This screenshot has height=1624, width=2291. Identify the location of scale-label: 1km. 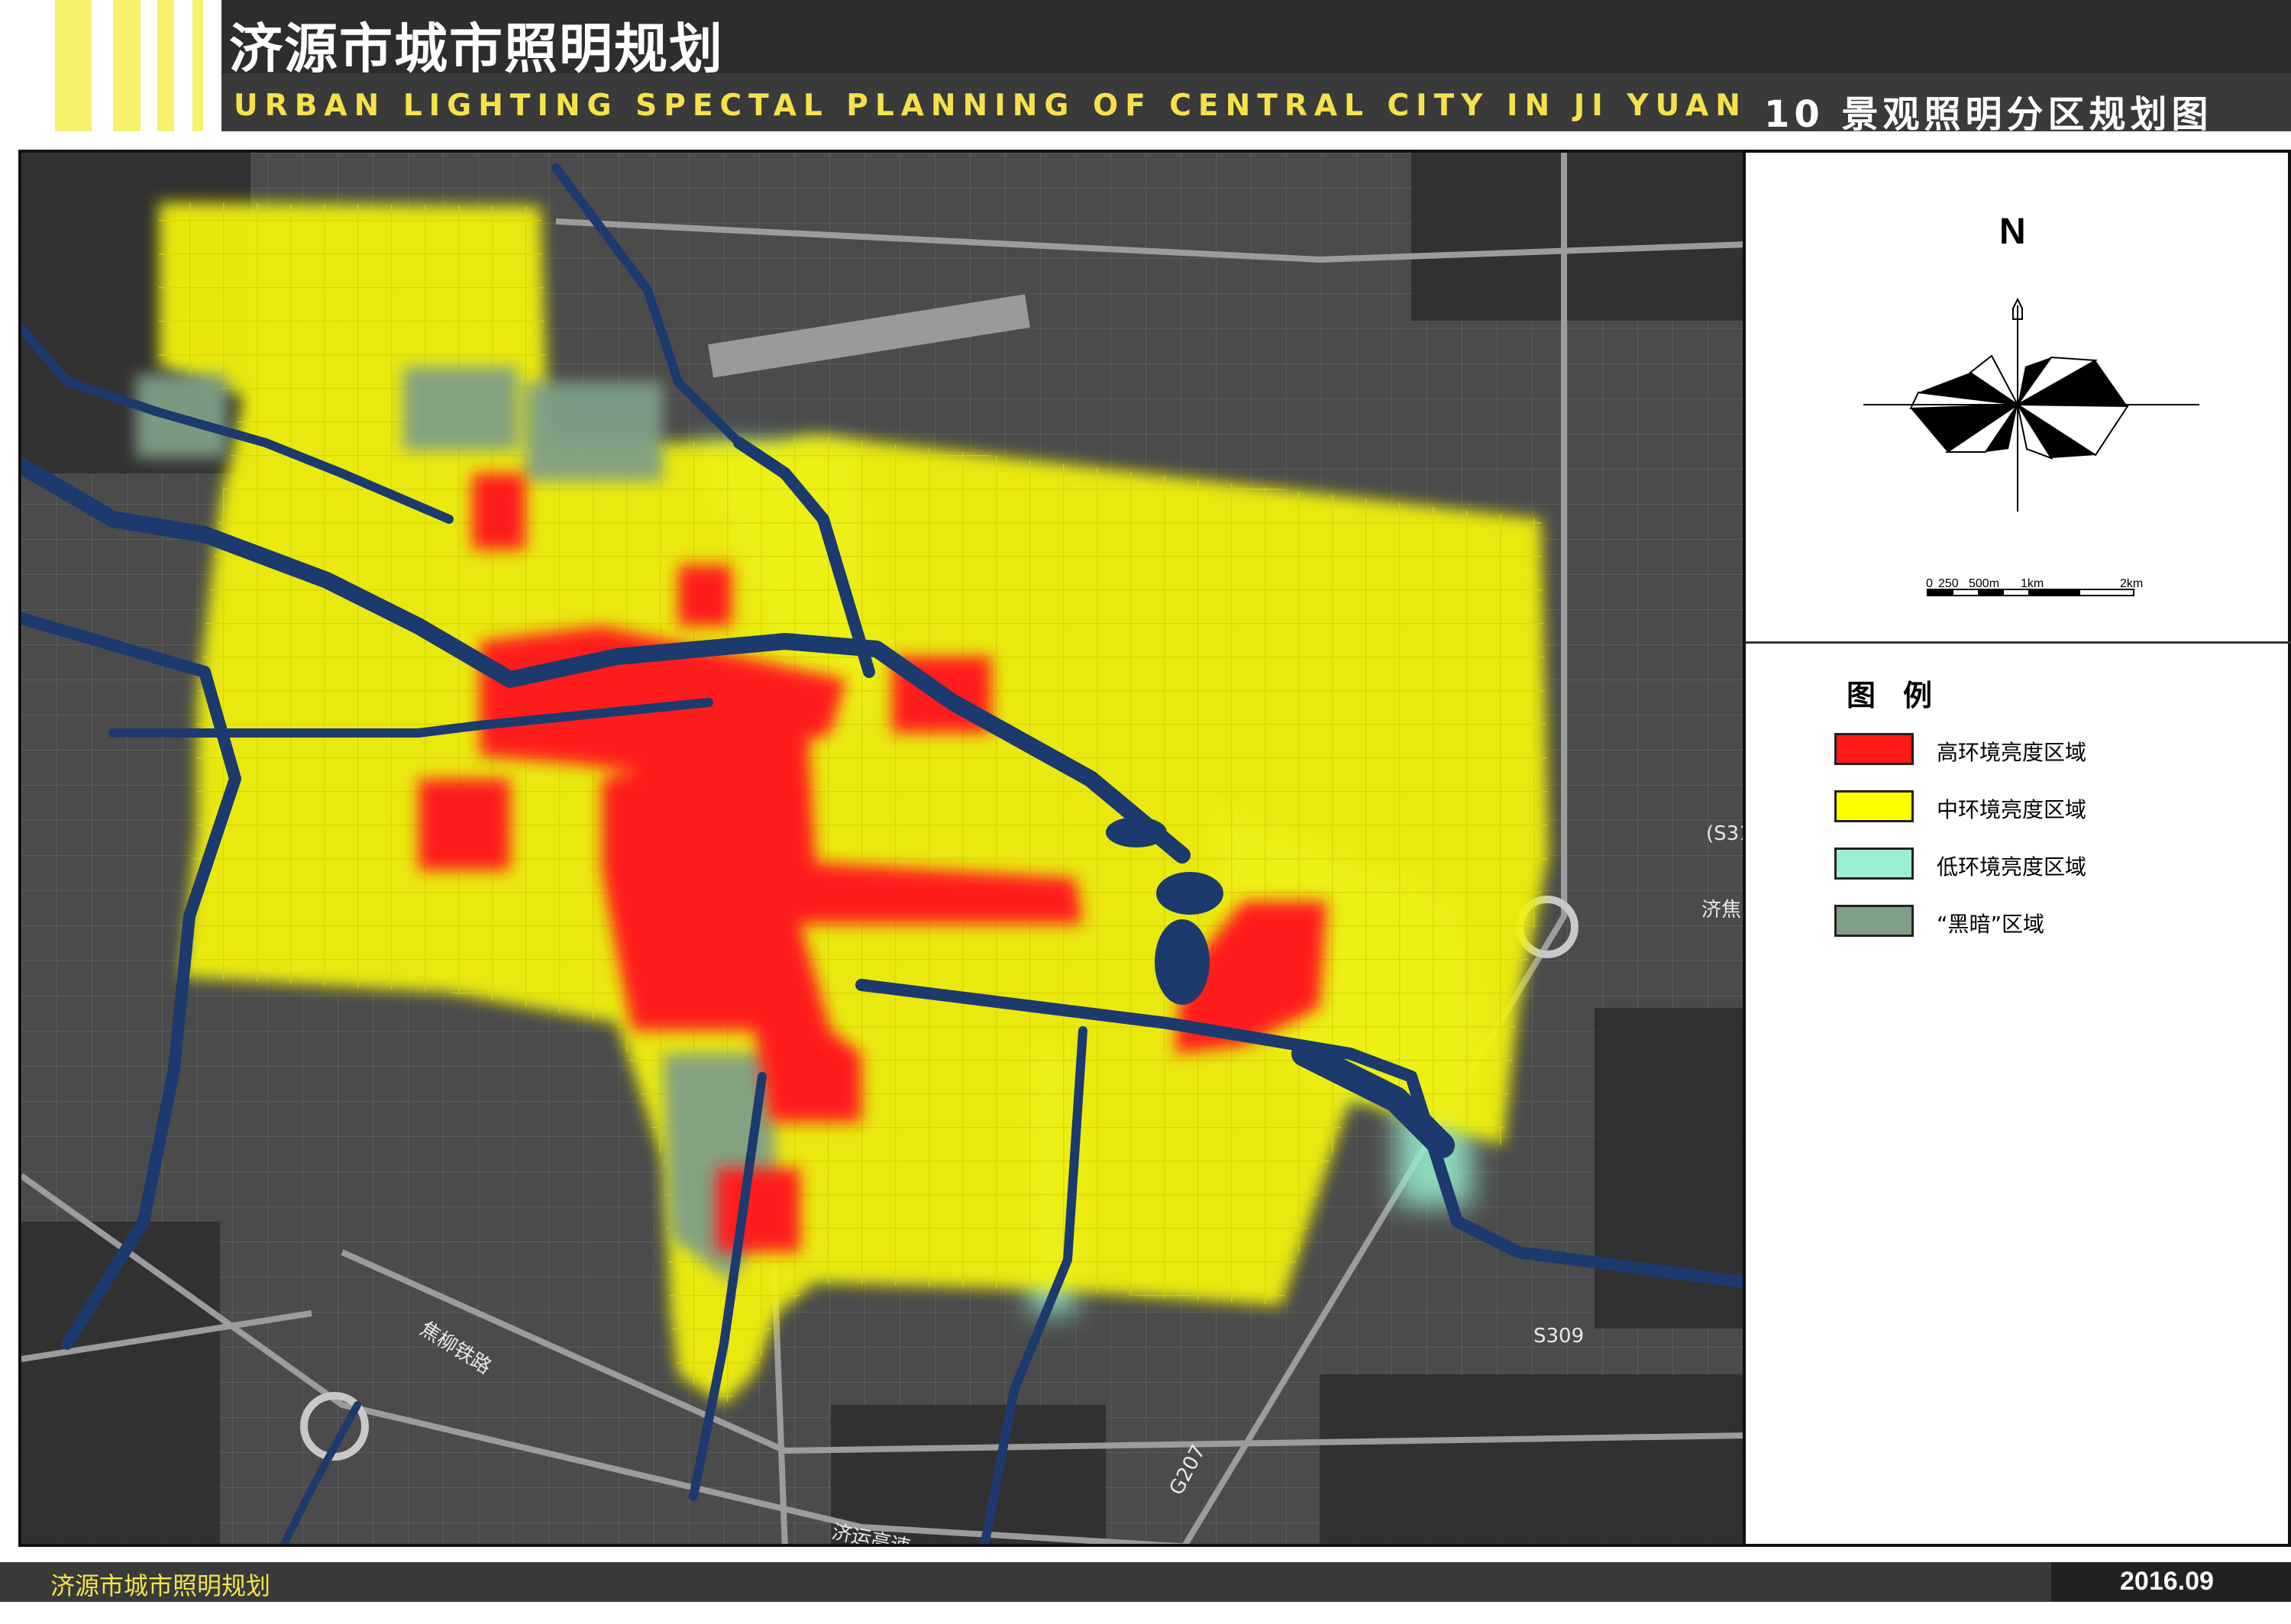
(2033, 583).